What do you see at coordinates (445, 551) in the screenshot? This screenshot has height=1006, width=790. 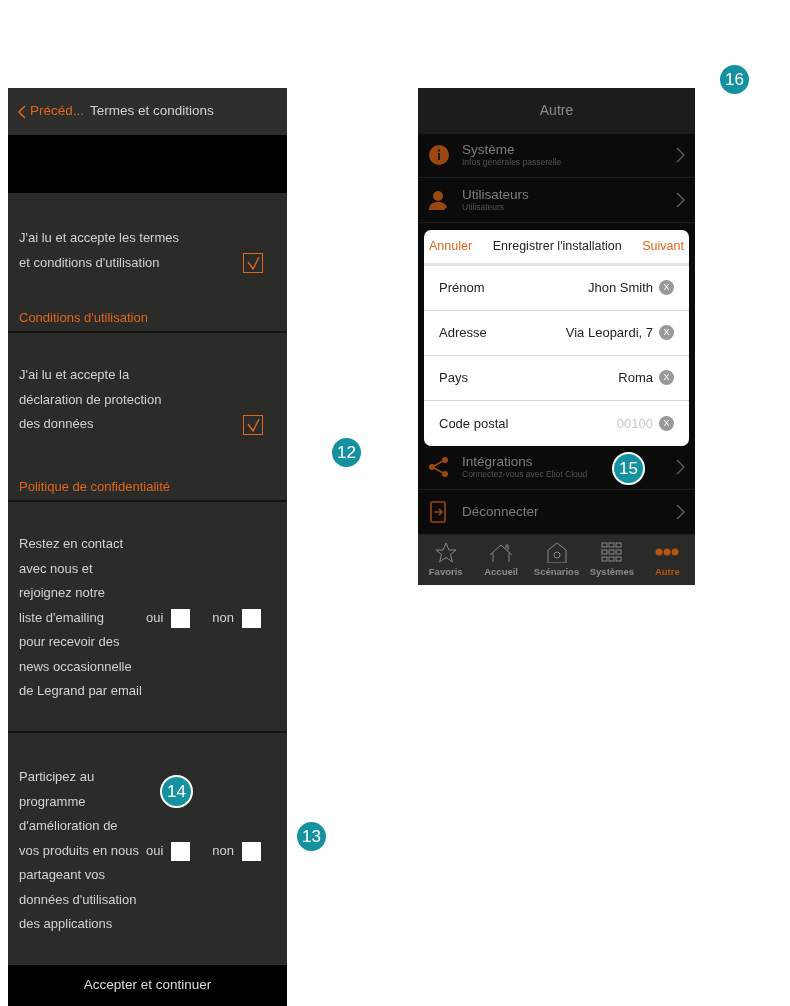 I see `star-icon` at bounding box center [445, 551].